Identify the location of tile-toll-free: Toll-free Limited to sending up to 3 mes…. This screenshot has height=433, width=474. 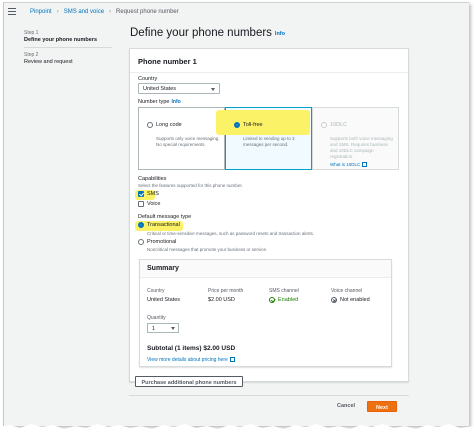
(264, 138).